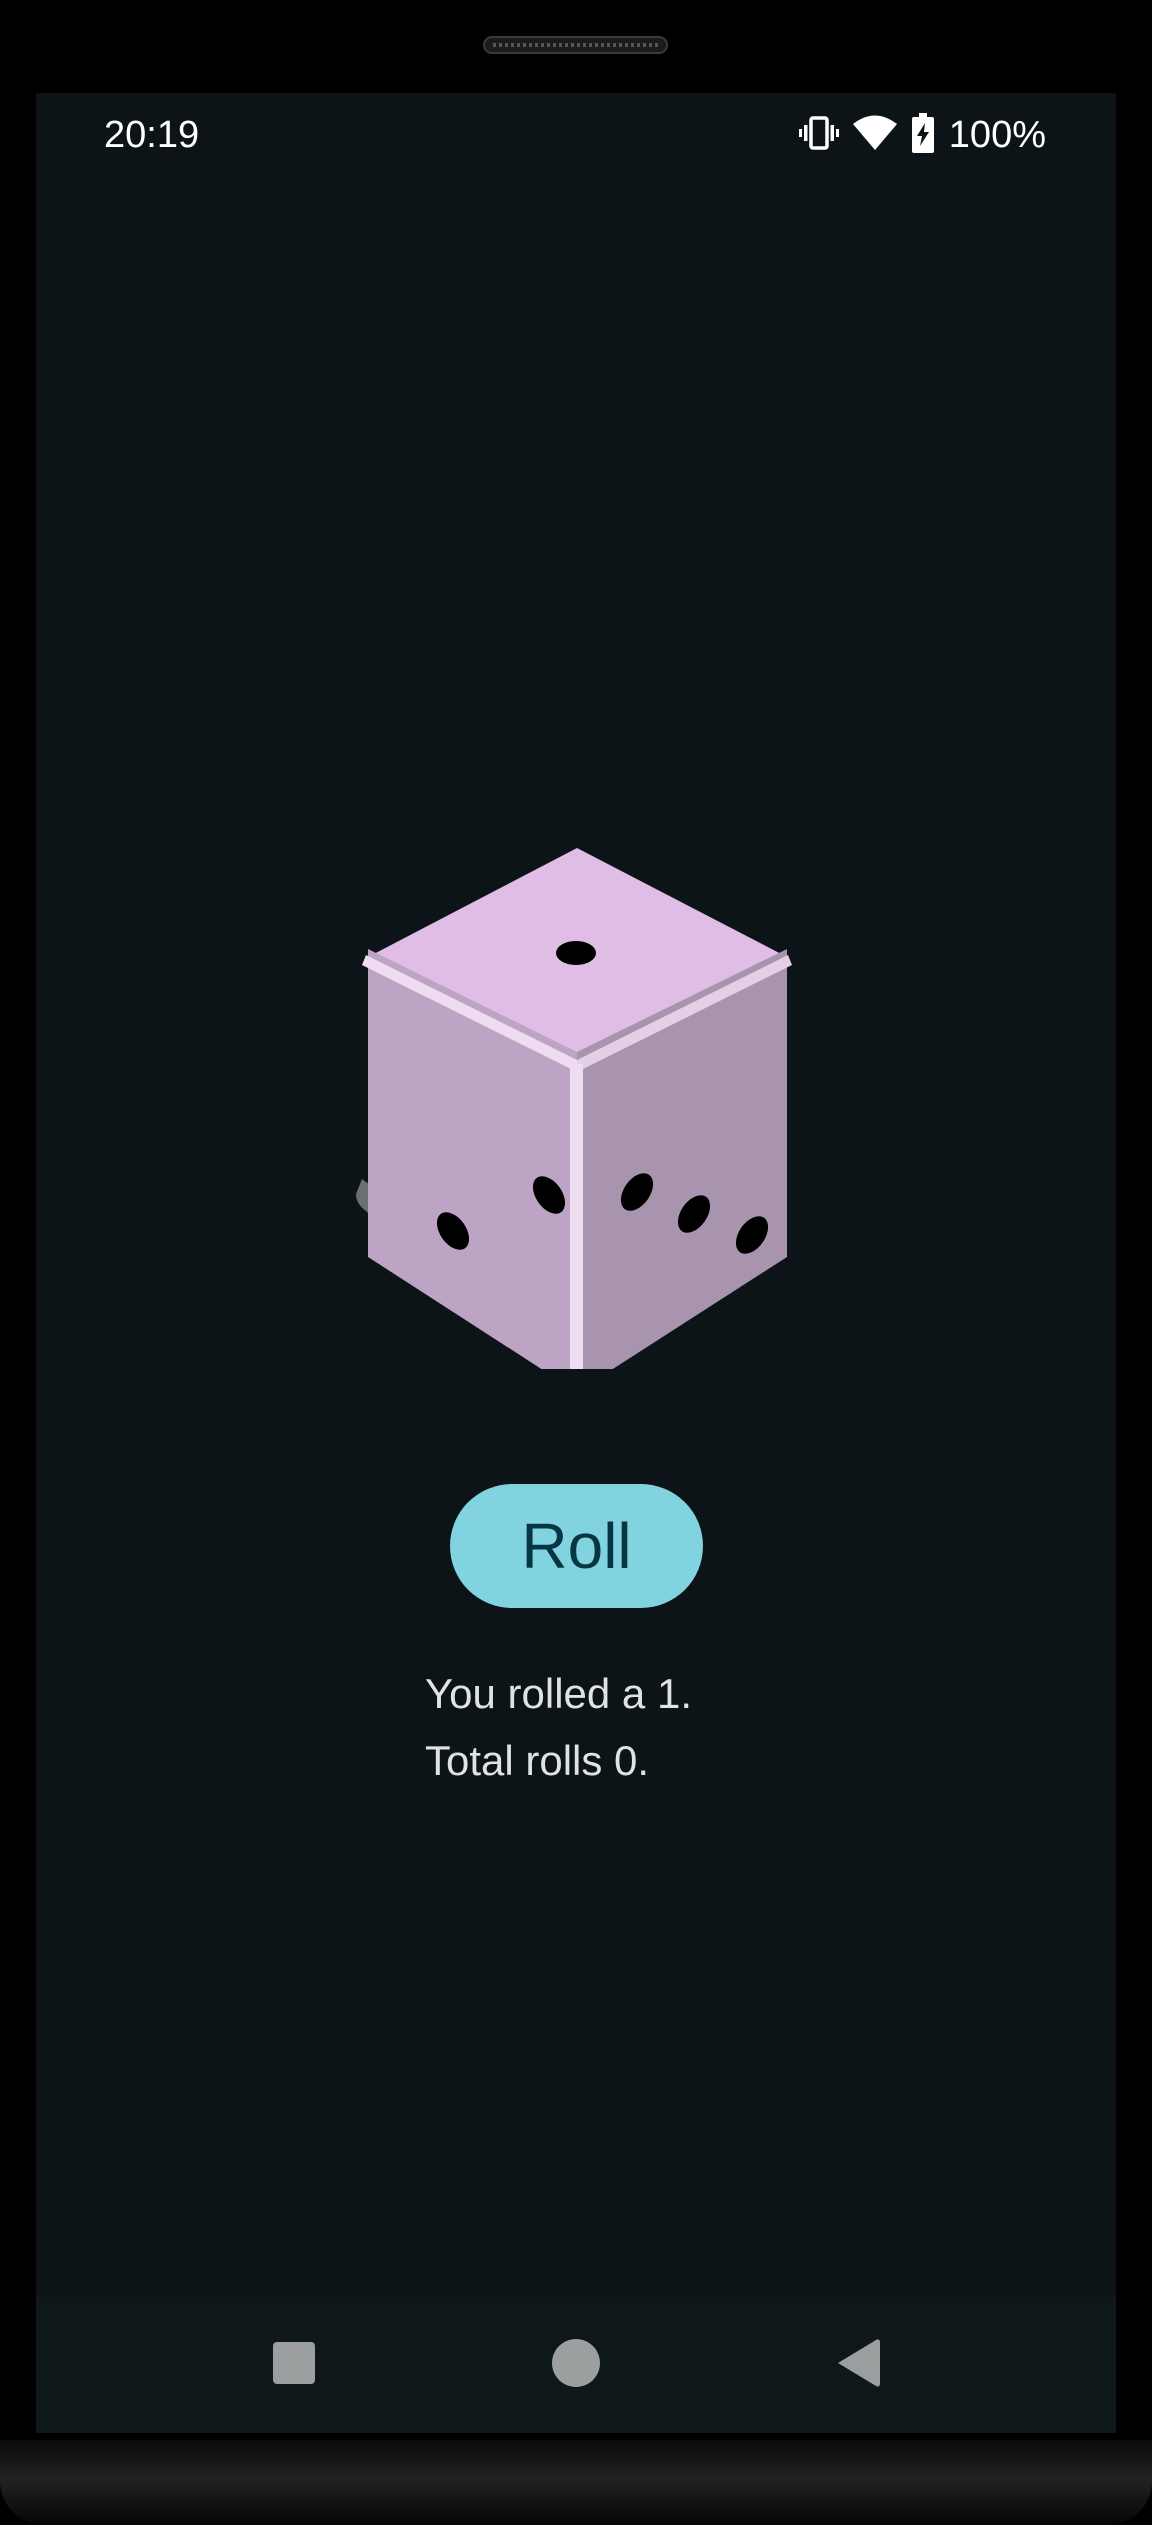  I want to click on back-icon, so click(858, 2365).